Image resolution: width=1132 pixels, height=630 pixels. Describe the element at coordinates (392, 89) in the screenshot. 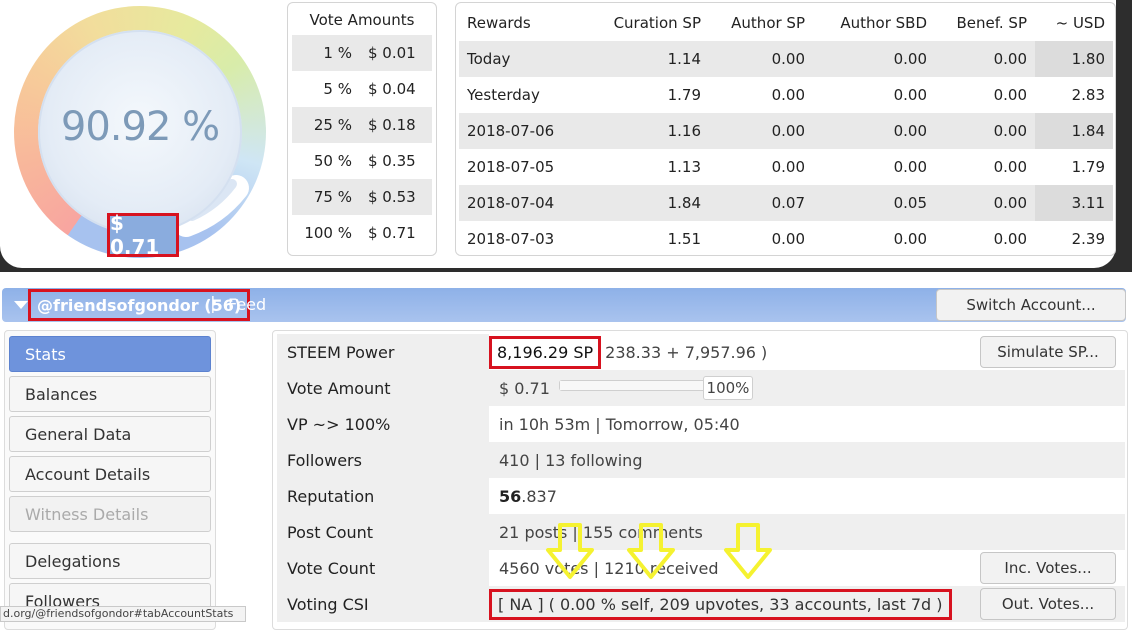

I see `vote-value: $ 0.04` at that location.